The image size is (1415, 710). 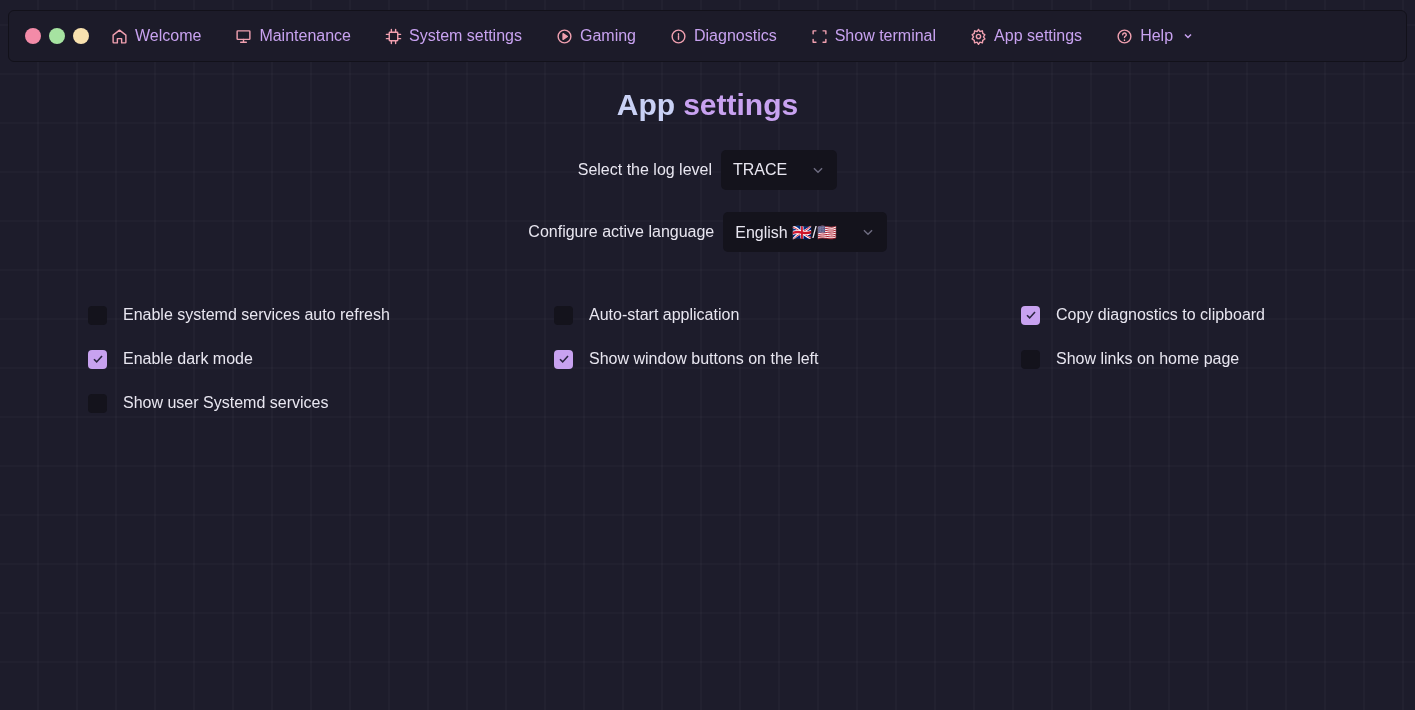 What do you see at coordinates (244, 36) in the screenshot?
I see `monitor-icon` at bounding box center [244, 36].